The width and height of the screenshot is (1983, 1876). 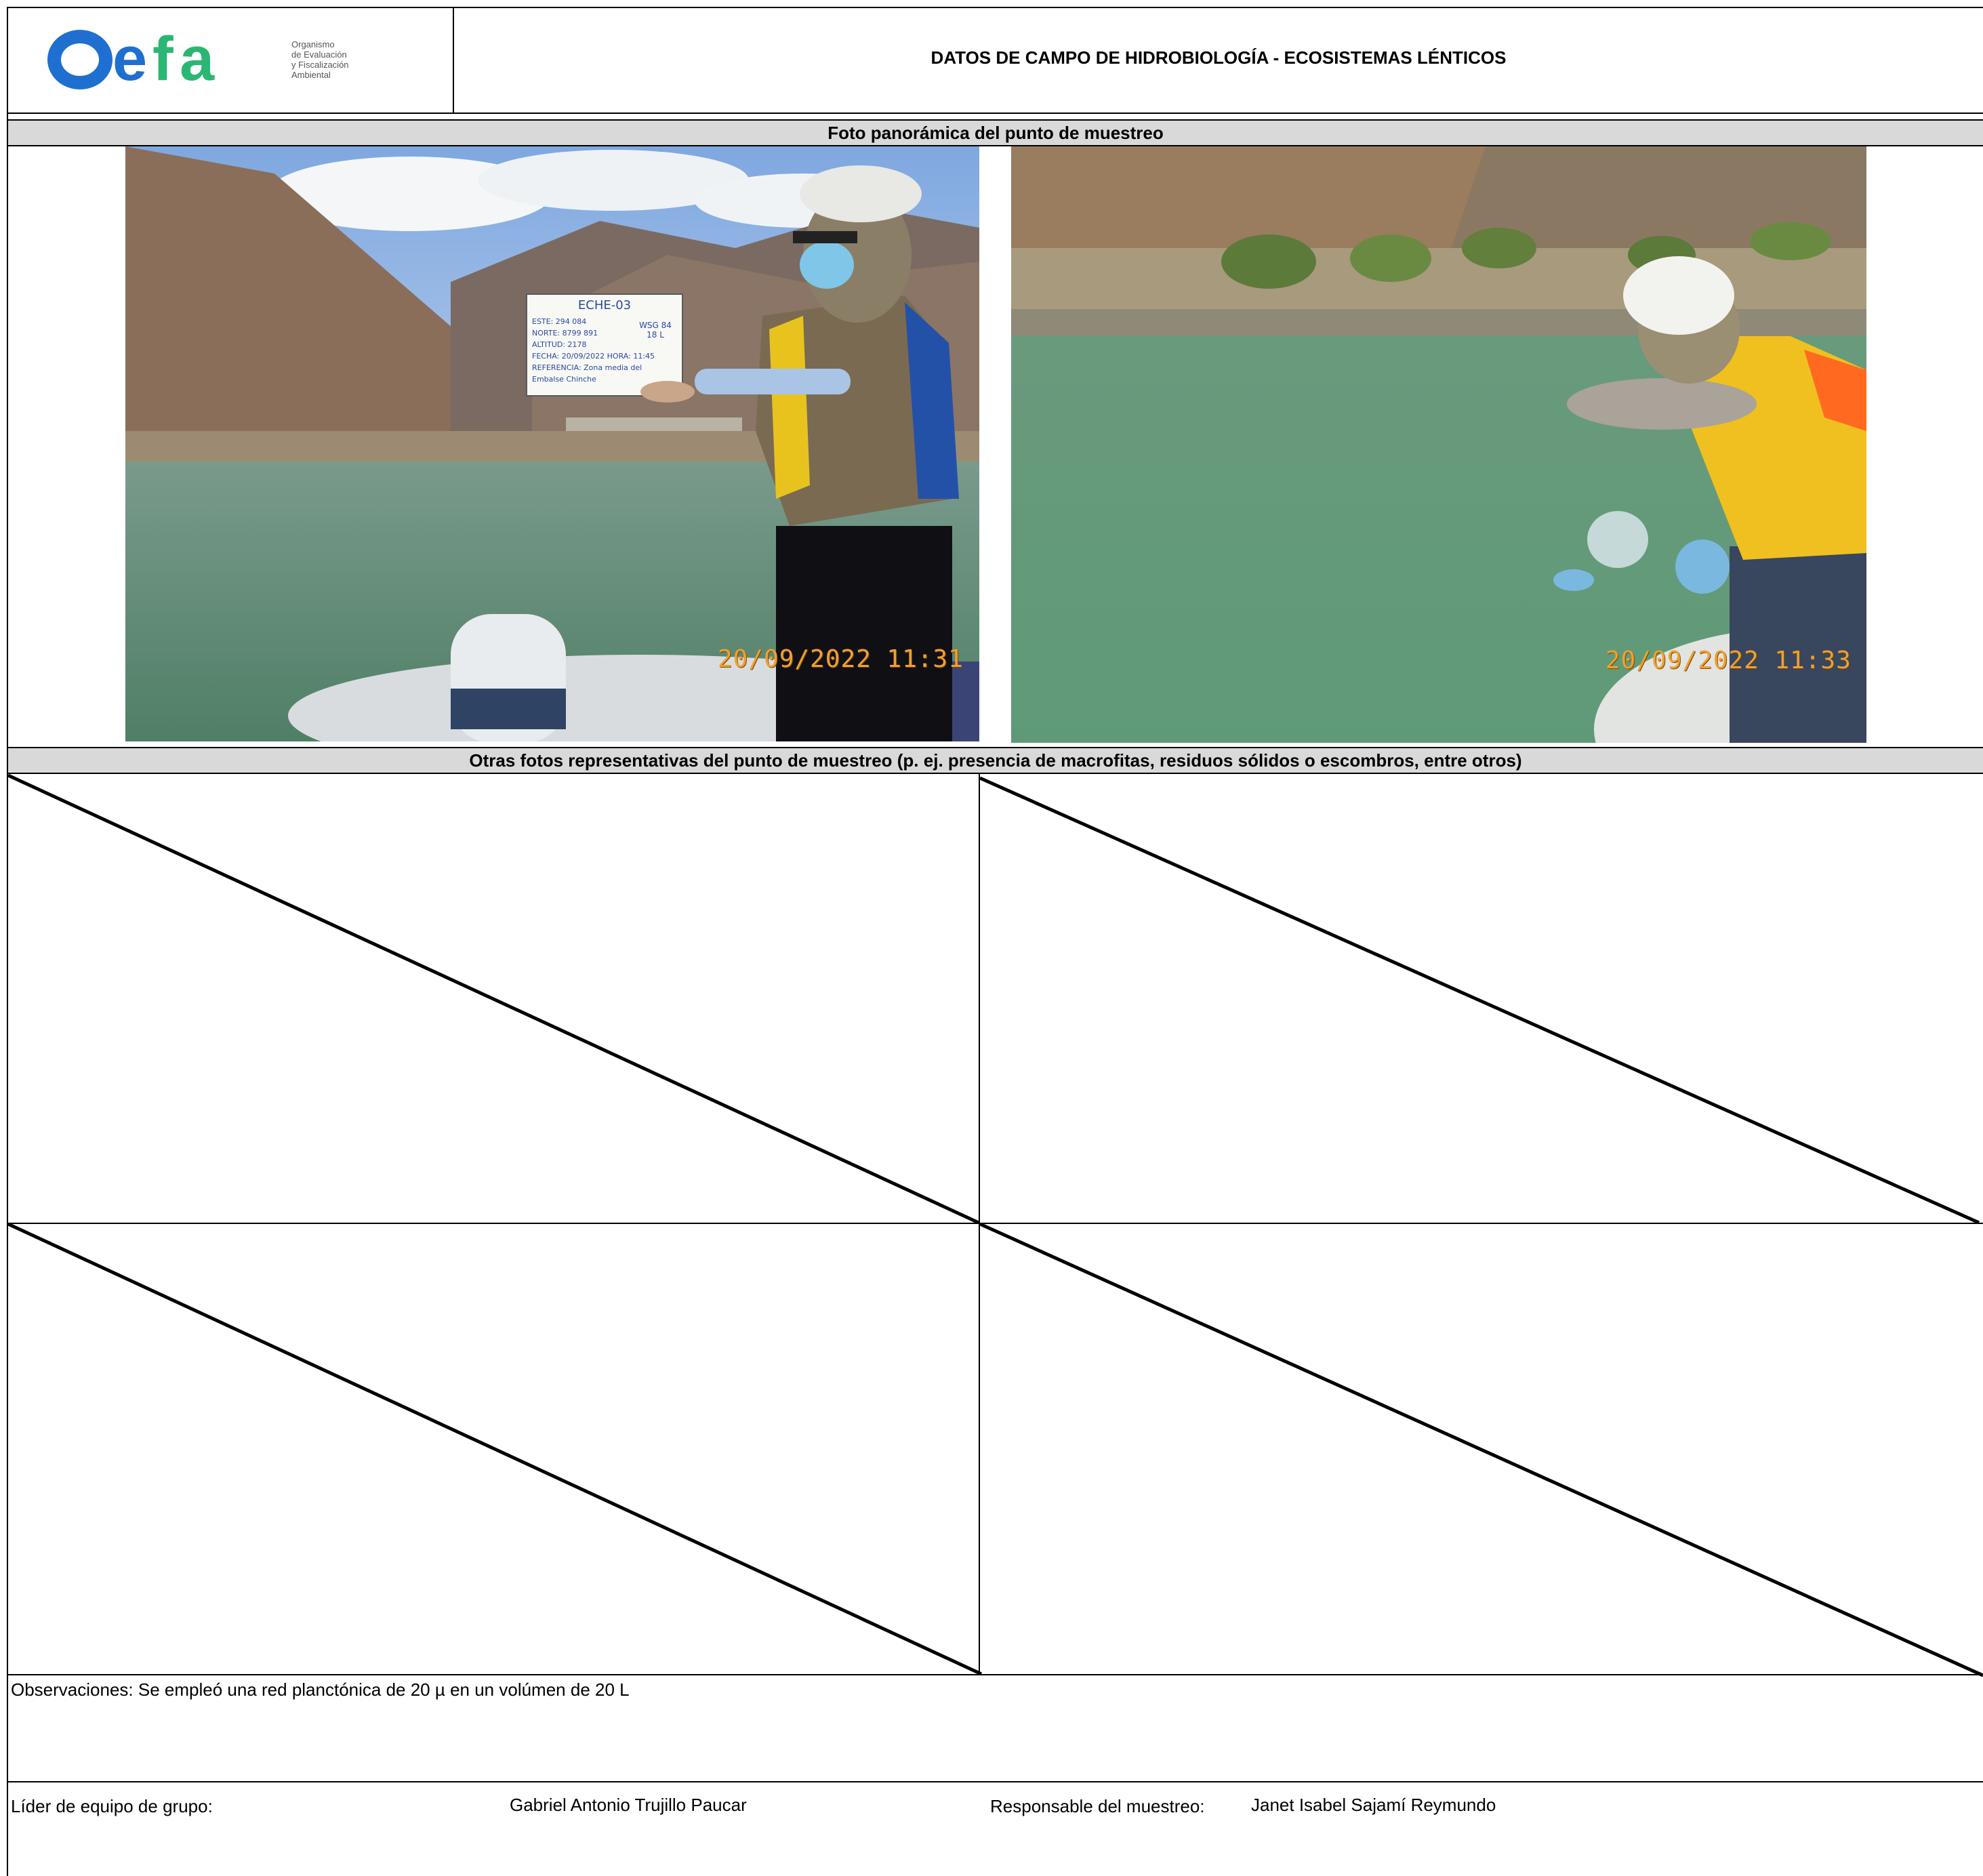 I want to click on empty-cell-2-diagonal, so click(x=1479, y=1000).